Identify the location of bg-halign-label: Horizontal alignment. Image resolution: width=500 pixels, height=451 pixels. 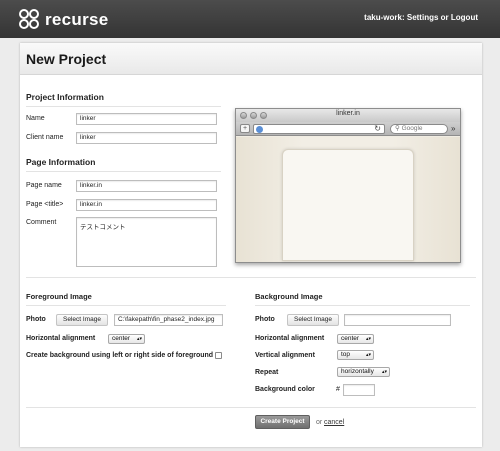
(290, 338).